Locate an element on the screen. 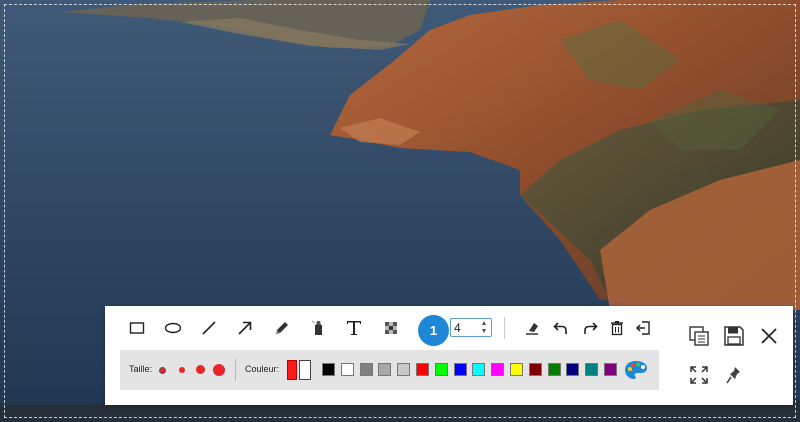 This screenshot has height=422, width=800. palette-icon is located at coordinates (636, 370).